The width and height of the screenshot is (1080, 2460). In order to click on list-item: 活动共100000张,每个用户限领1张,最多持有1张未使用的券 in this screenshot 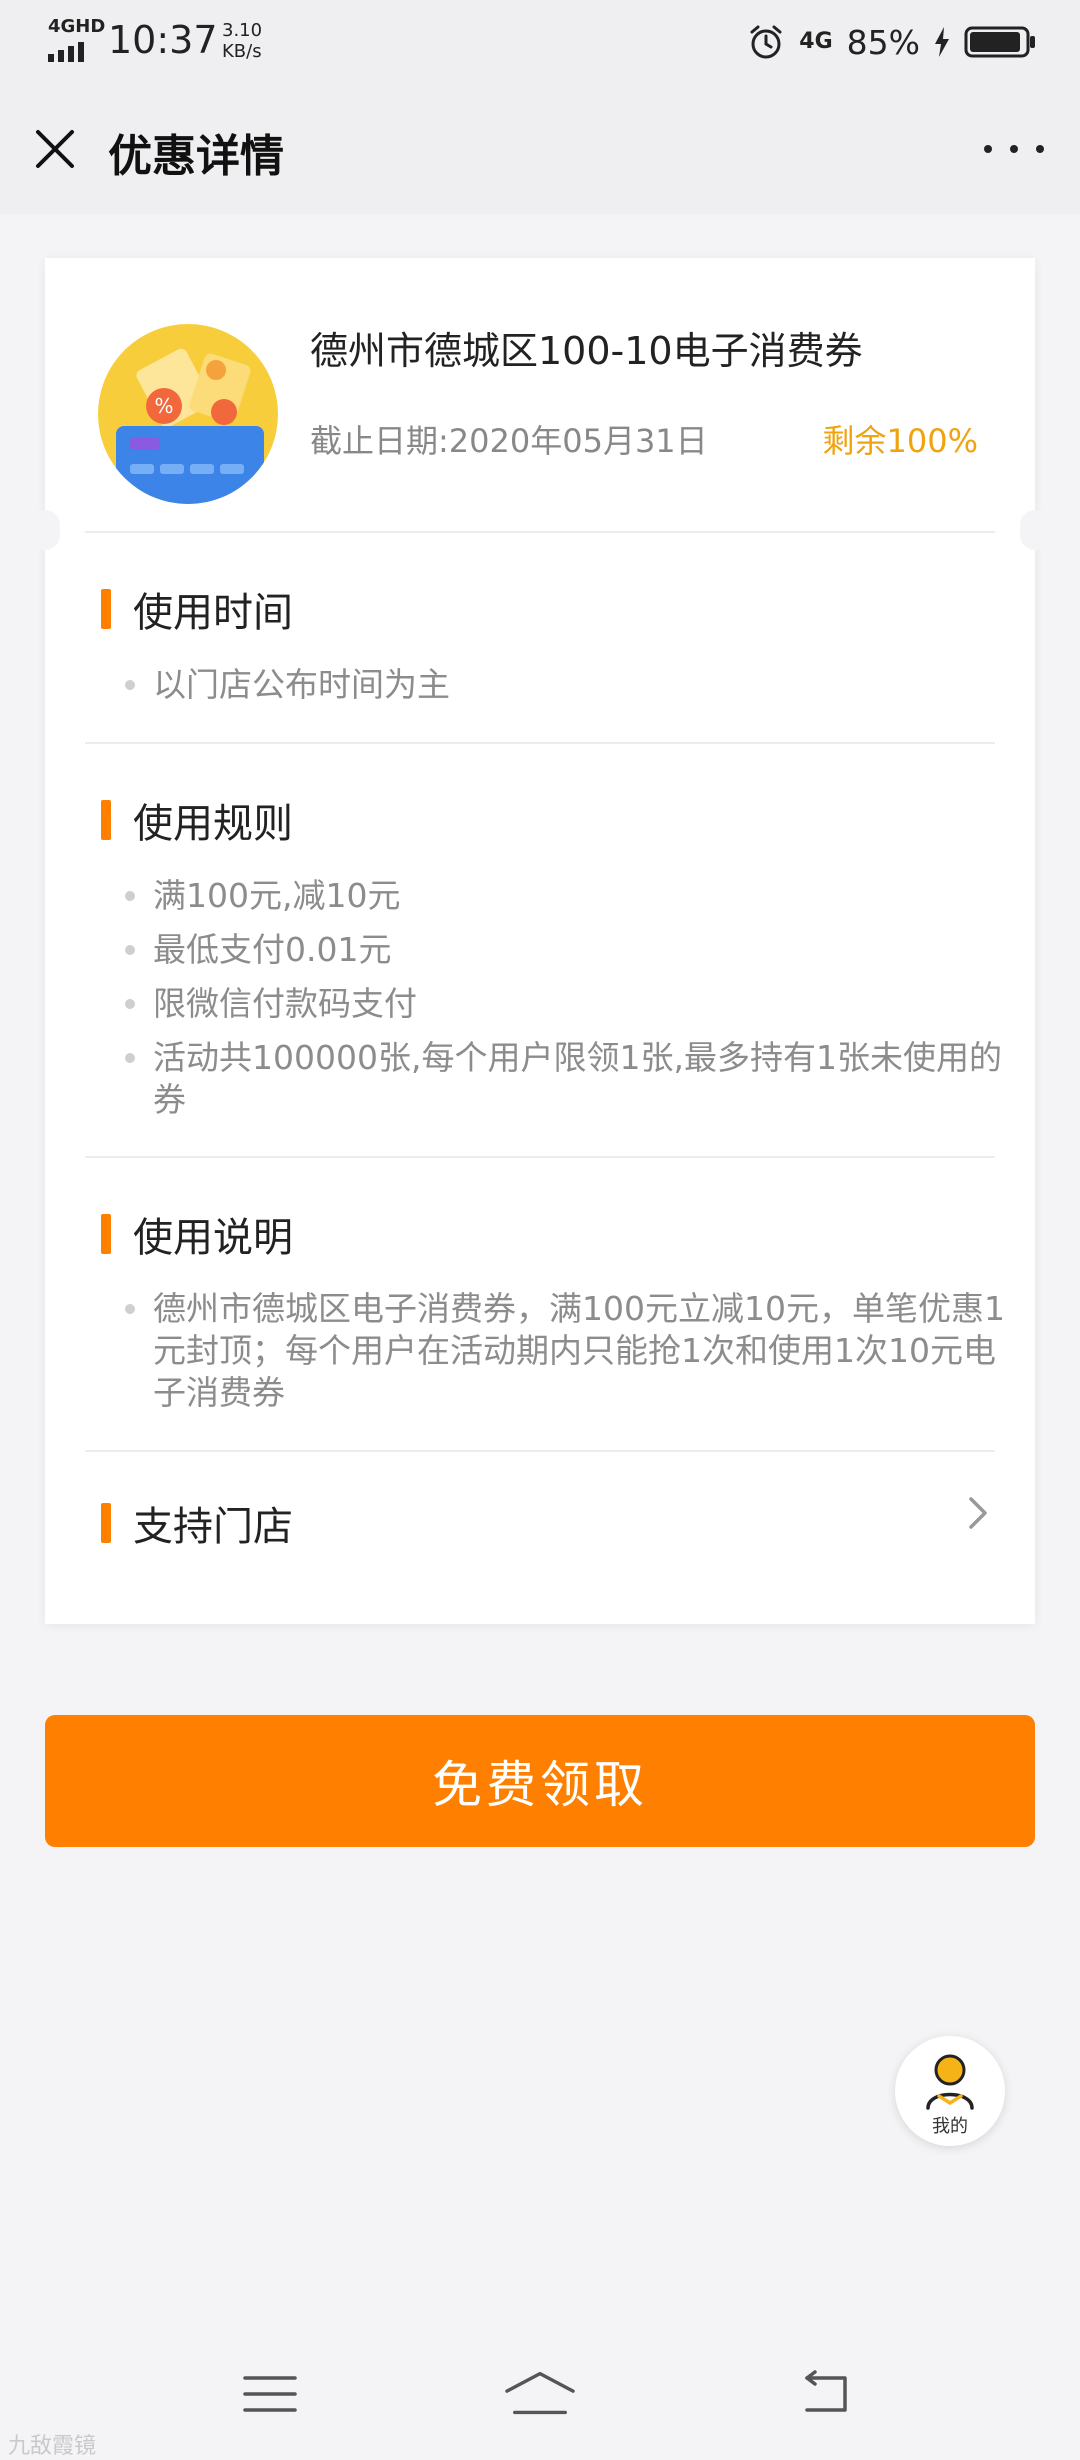, I will do `click(565, 1079)`.